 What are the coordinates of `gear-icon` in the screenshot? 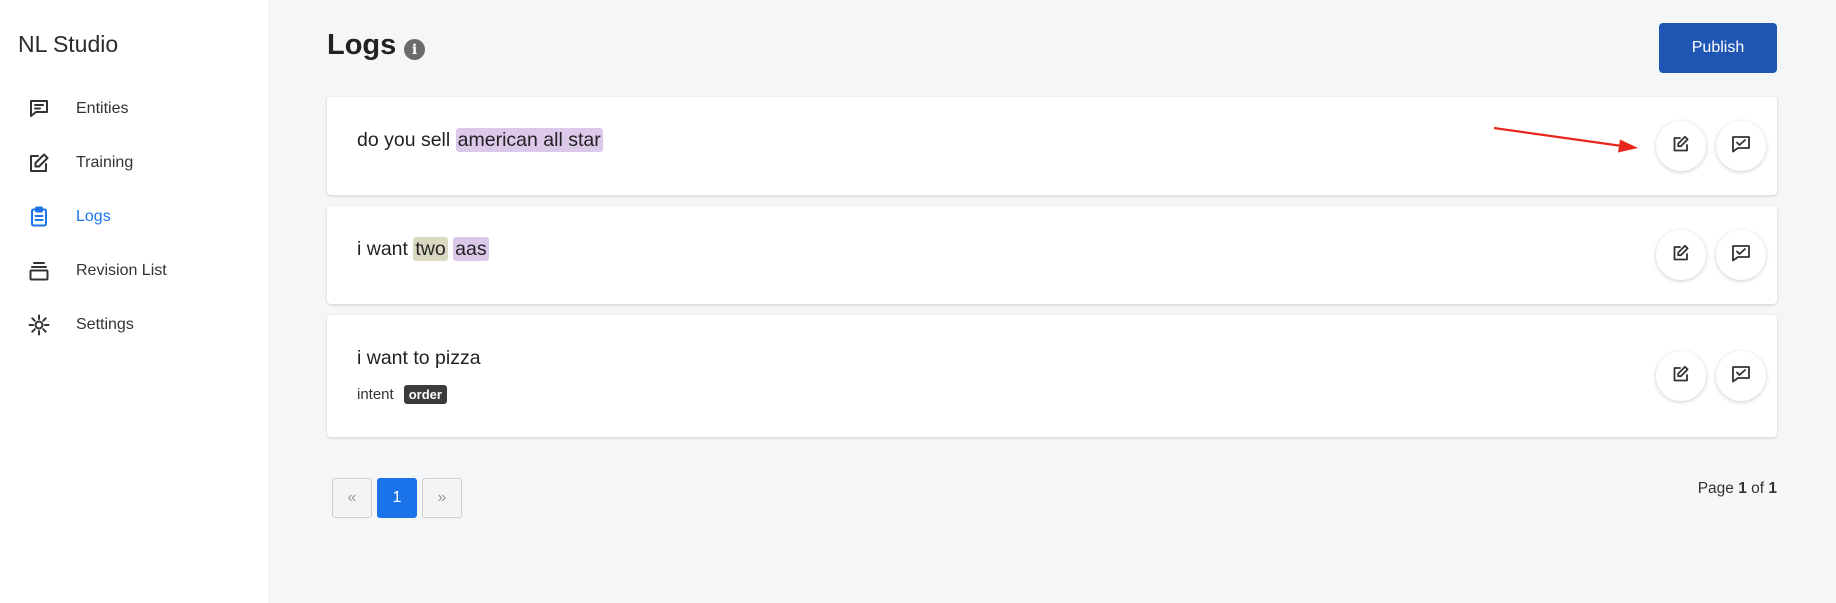 It's located at (39, 325).